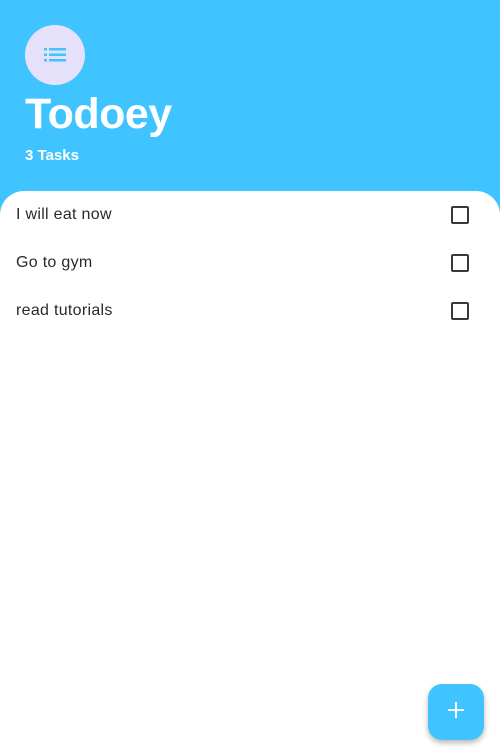  I want to click on logo-avatar, so click(55, 55).